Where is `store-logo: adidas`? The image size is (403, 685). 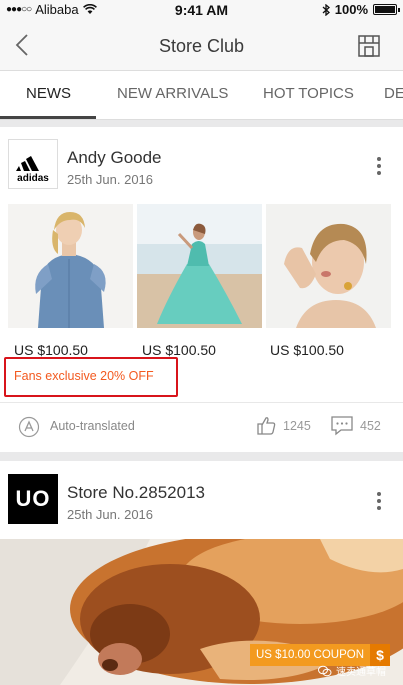 store-logo: adidas is located at coordinates (33, 164).